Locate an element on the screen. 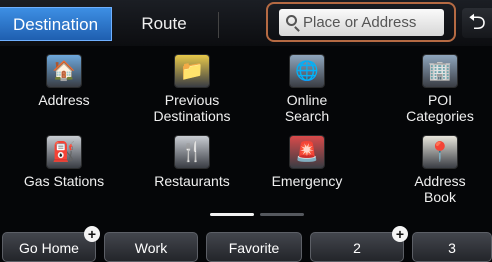 This screenshot has height=262, width=492. siren-icon: 🚨 is located at coordinates (307, 152).